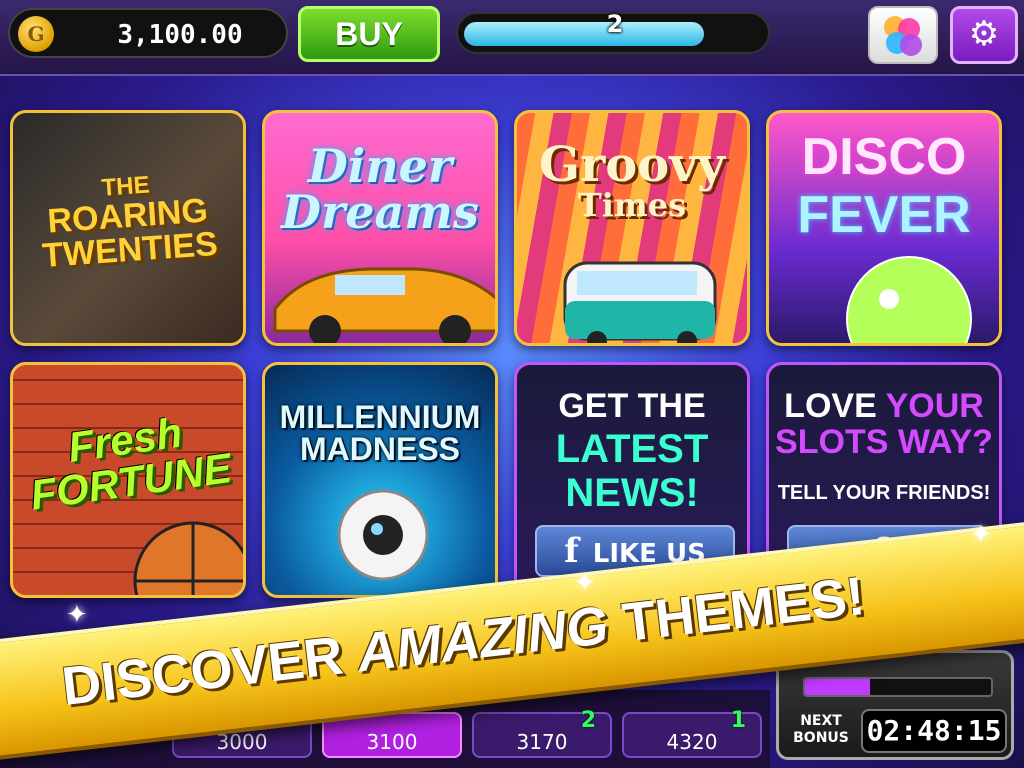  I want to click on level-number: 2, so click(615, 24).